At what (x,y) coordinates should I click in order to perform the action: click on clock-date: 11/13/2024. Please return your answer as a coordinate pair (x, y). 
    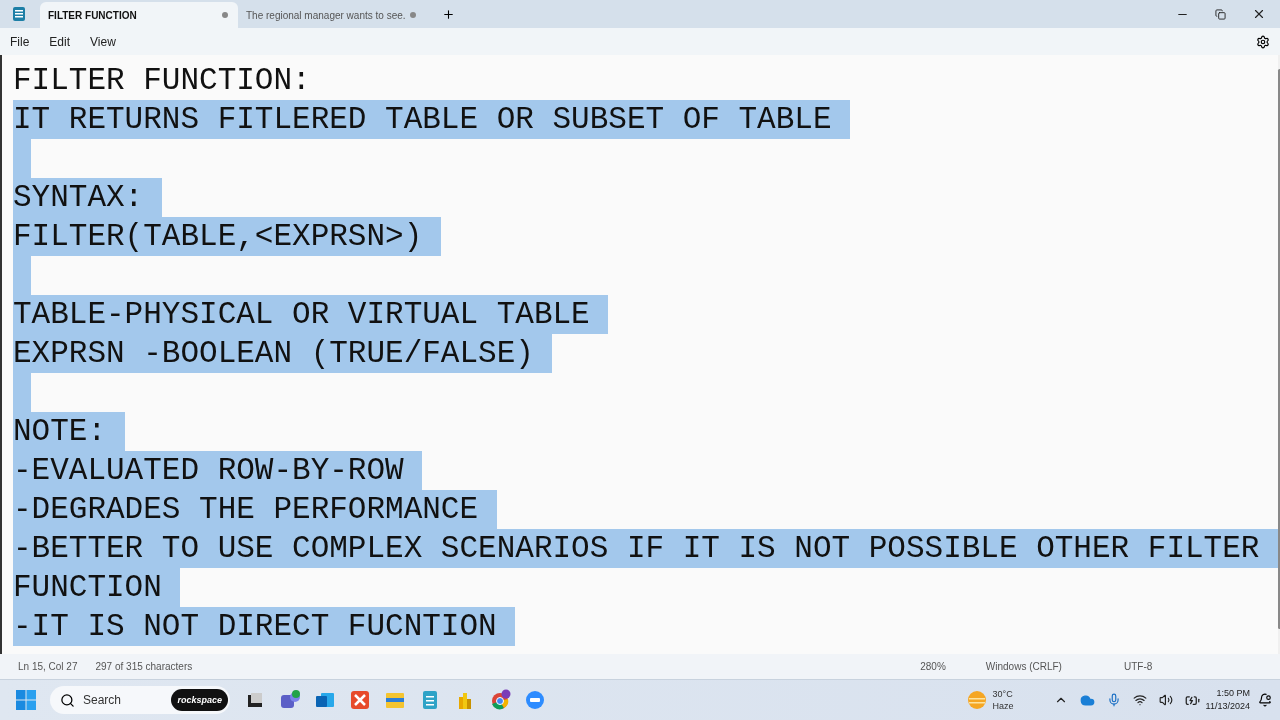
    Looking at the image, I should click on (1227, 706).